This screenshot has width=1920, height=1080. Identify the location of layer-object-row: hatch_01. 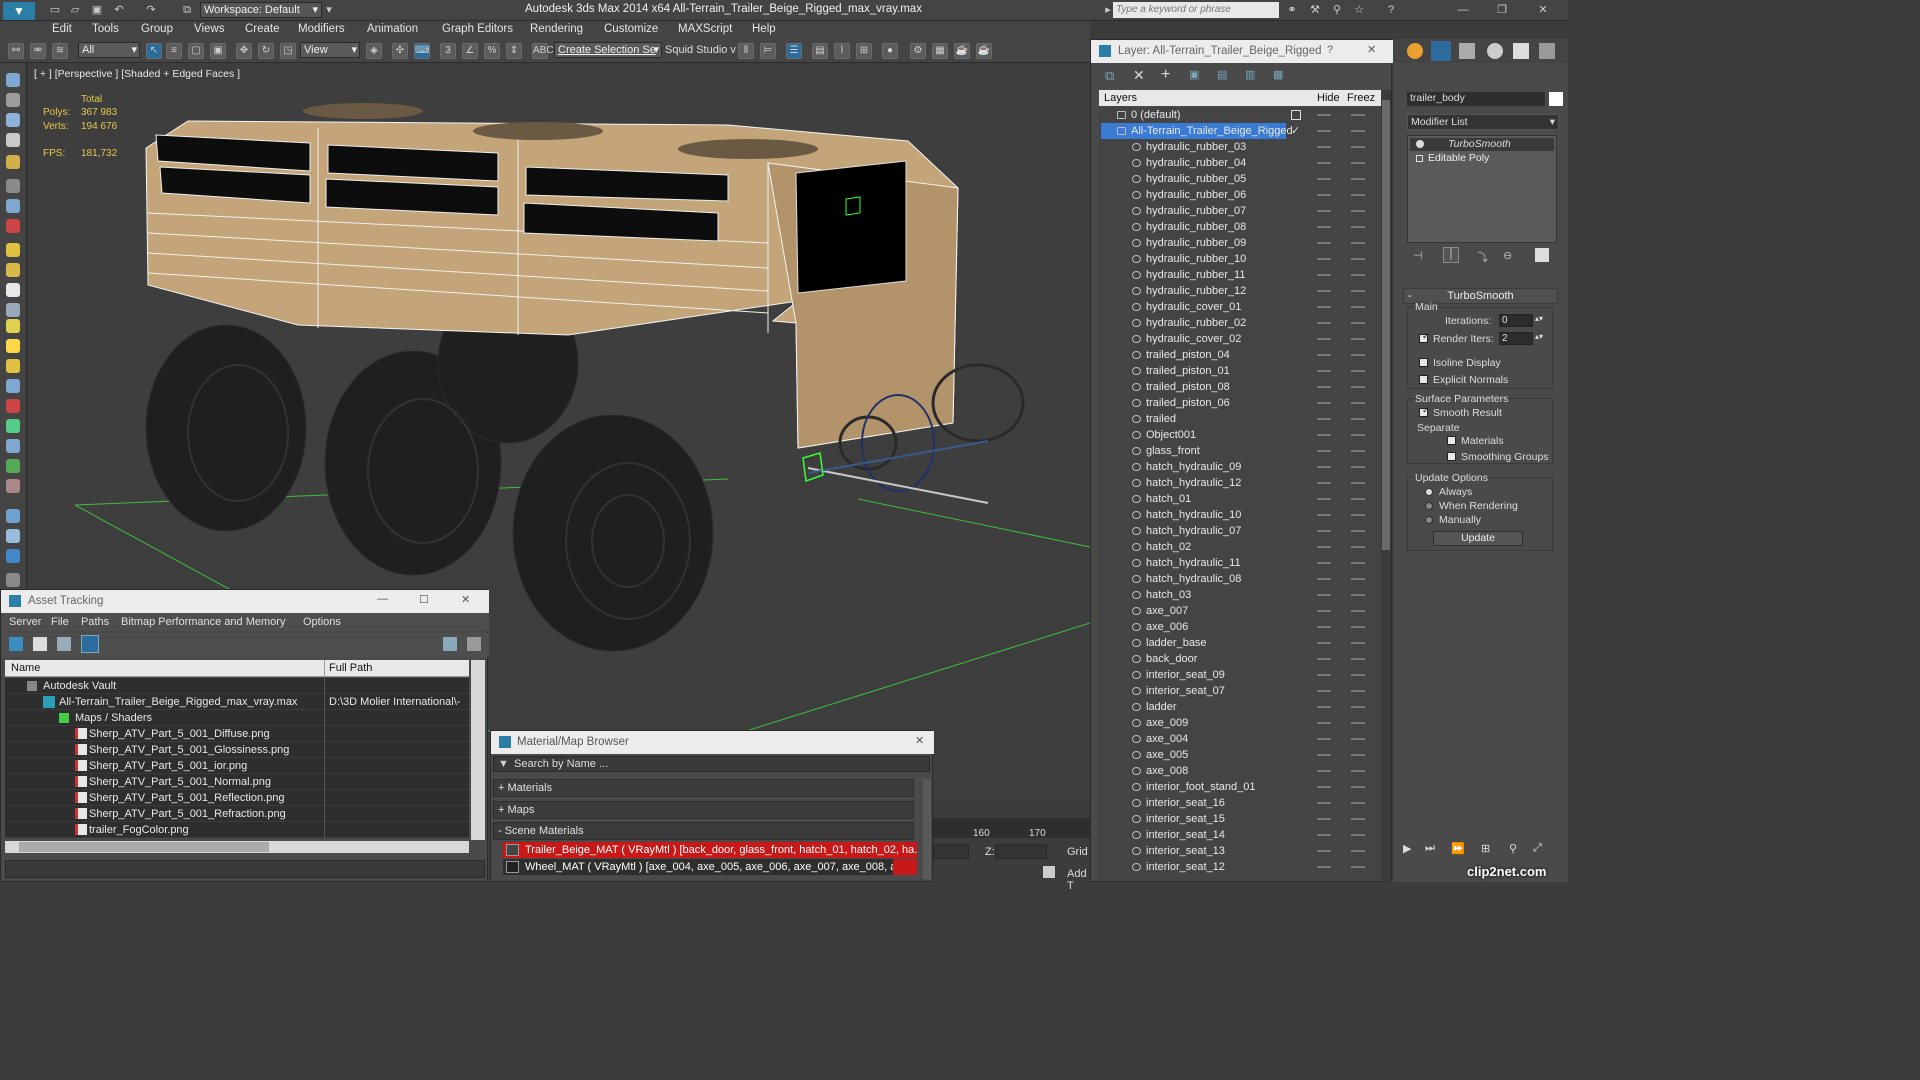
(1239, 499).